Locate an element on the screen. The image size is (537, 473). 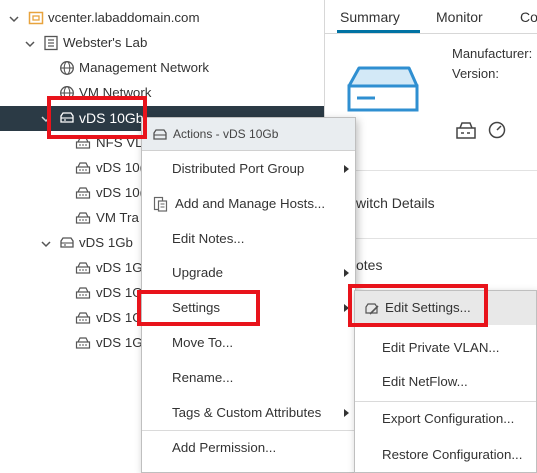
tree-item-label: Management Network is located at coordinates (144, 67).